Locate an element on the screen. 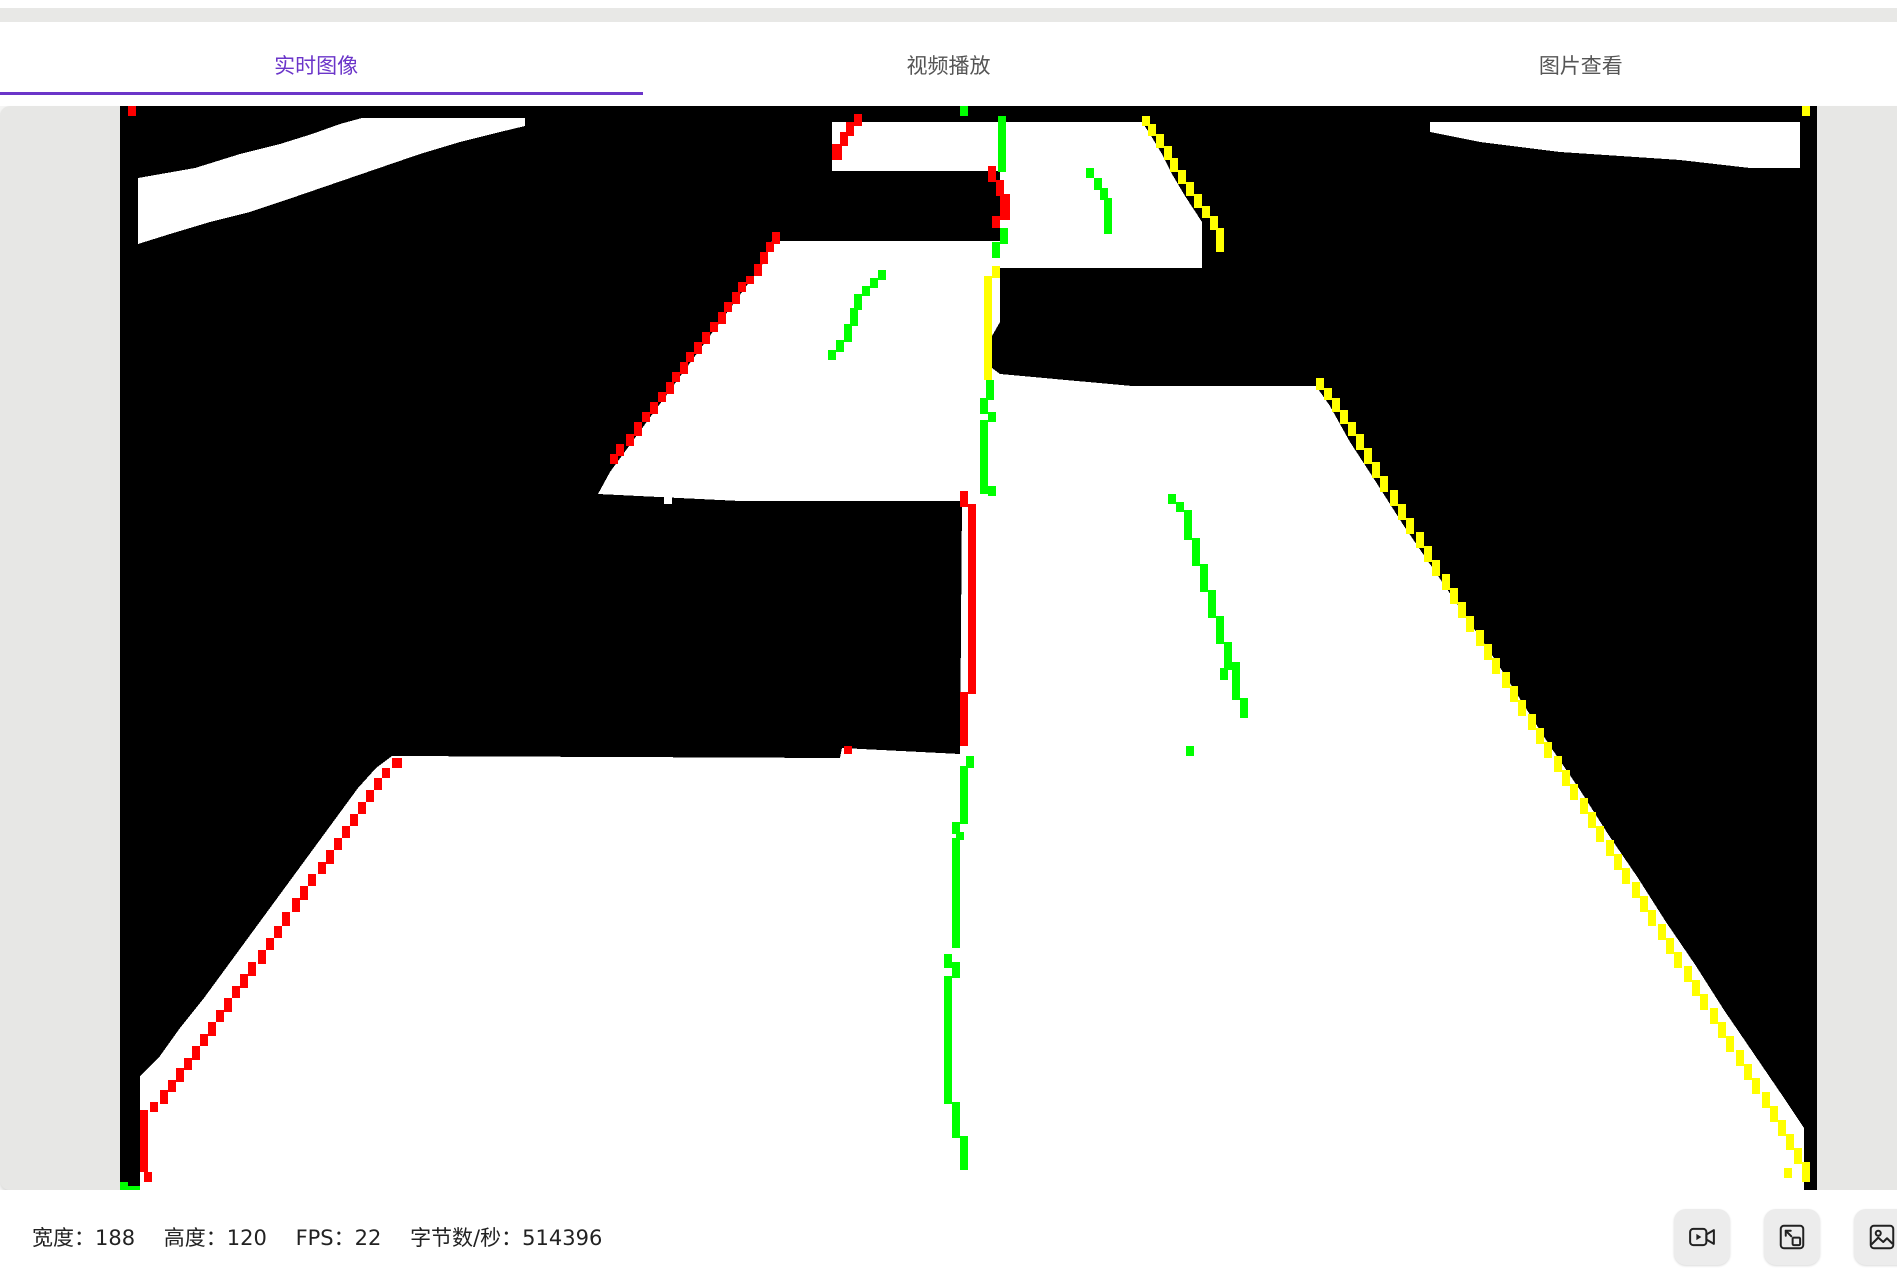  fps-value: 22 is located at coordinates (368, 1238).